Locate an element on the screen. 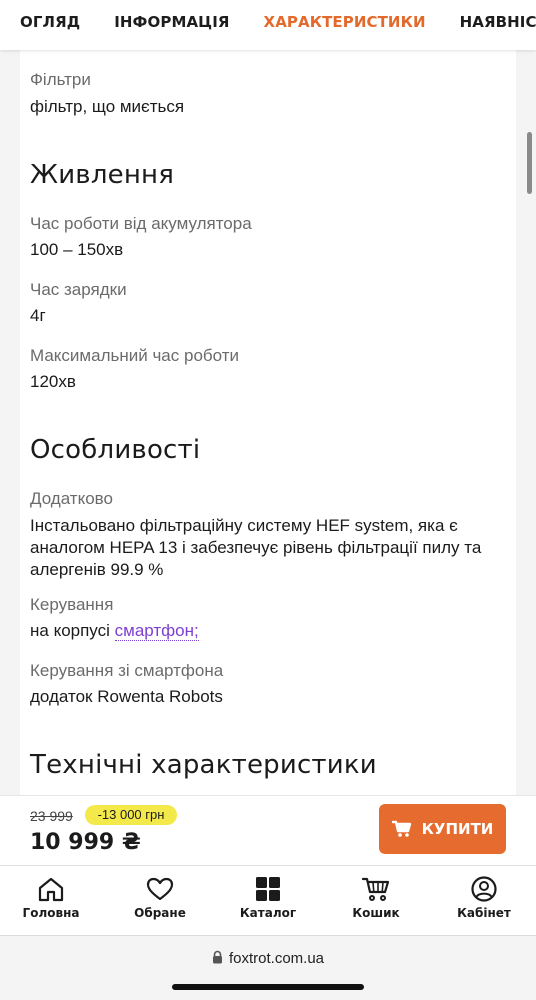 Image resolution: width=536 pixels, height=1000 pixels. bottom-navigation: Головна Обране Каталог Кошик Кабінет is located at coordinates (268, 900).